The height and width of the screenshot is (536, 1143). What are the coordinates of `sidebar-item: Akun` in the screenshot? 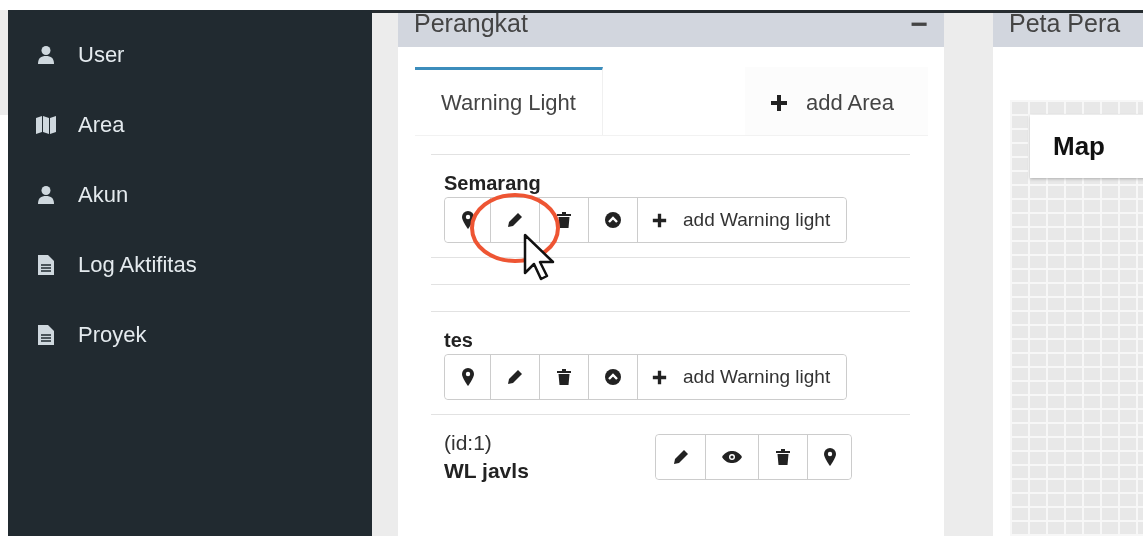 It's located at (190, 195).